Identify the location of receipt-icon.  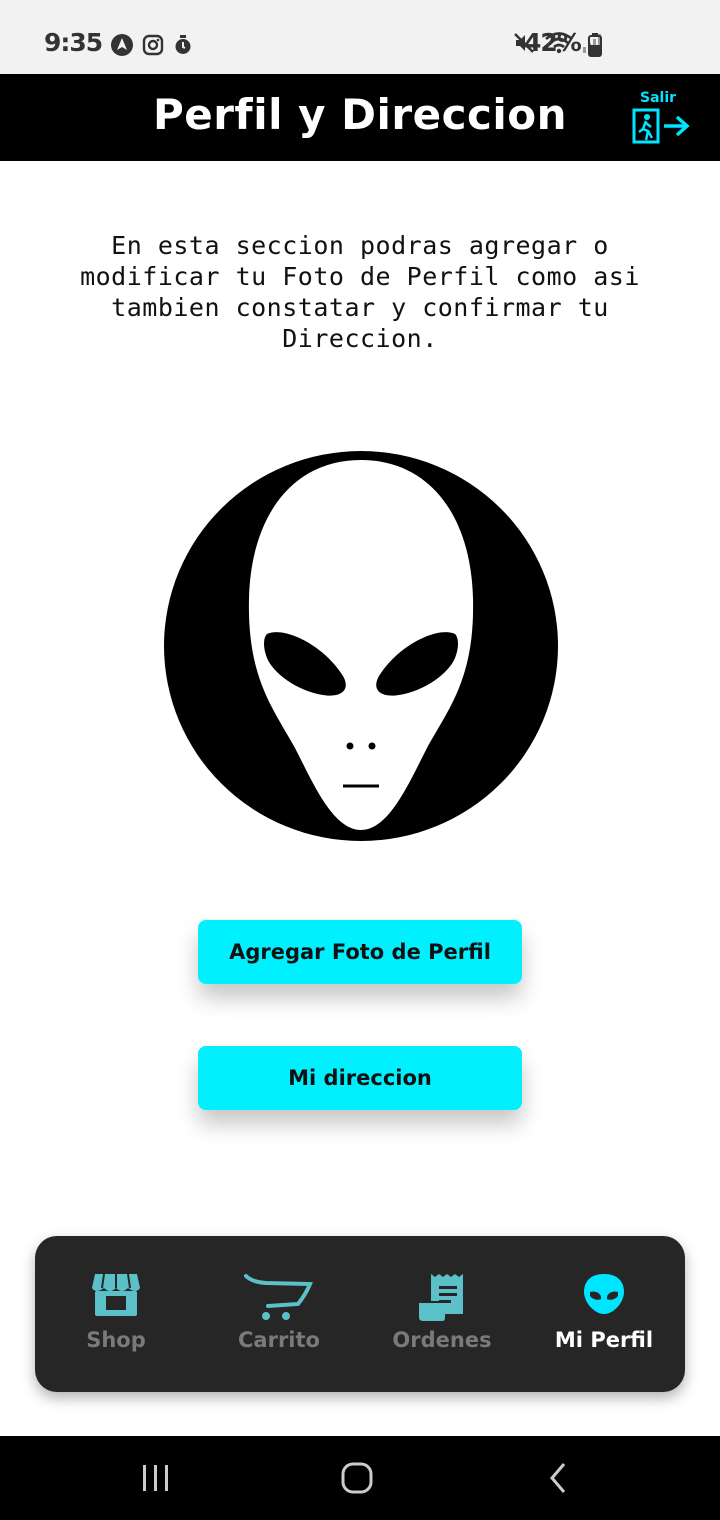
(442, 1297).